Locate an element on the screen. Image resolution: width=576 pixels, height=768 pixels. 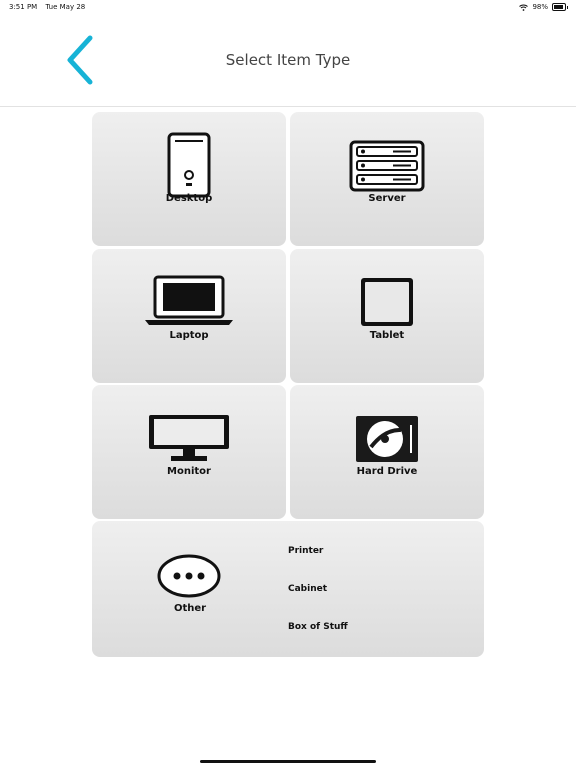
status-date: Tue May 28 is located at coordinates (65, 7).